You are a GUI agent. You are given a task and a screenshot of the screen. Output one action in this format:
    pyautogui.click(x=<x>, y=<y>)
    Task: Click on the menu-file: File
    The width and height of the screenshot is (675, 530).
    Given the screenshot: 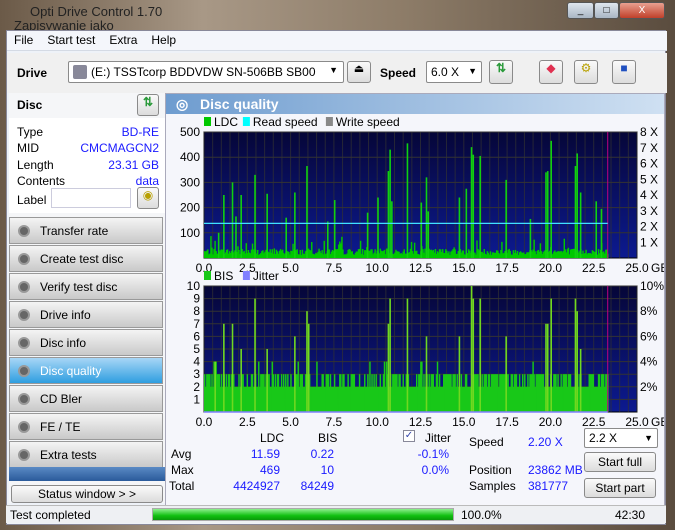 What is the action you would take?
    pyautogui.click(x=23, y=39)
    